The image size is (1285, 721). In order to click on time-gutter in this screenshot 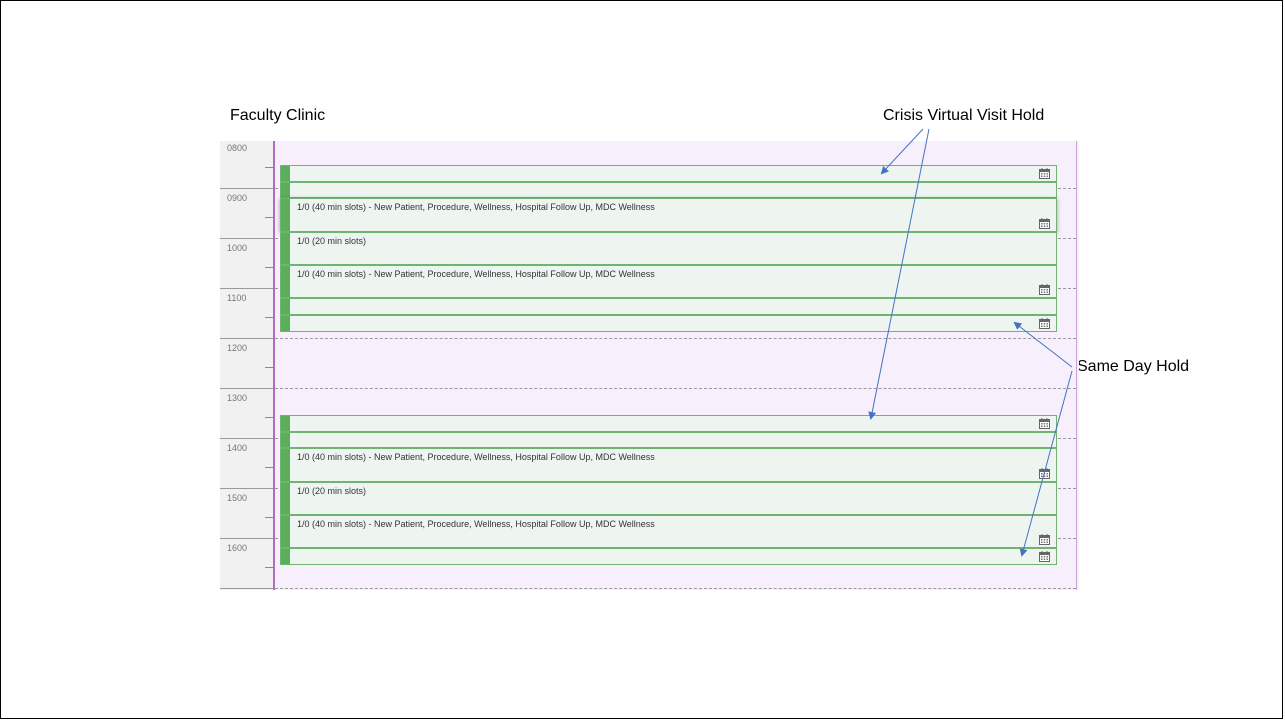, I will do `click(246, 365)`.